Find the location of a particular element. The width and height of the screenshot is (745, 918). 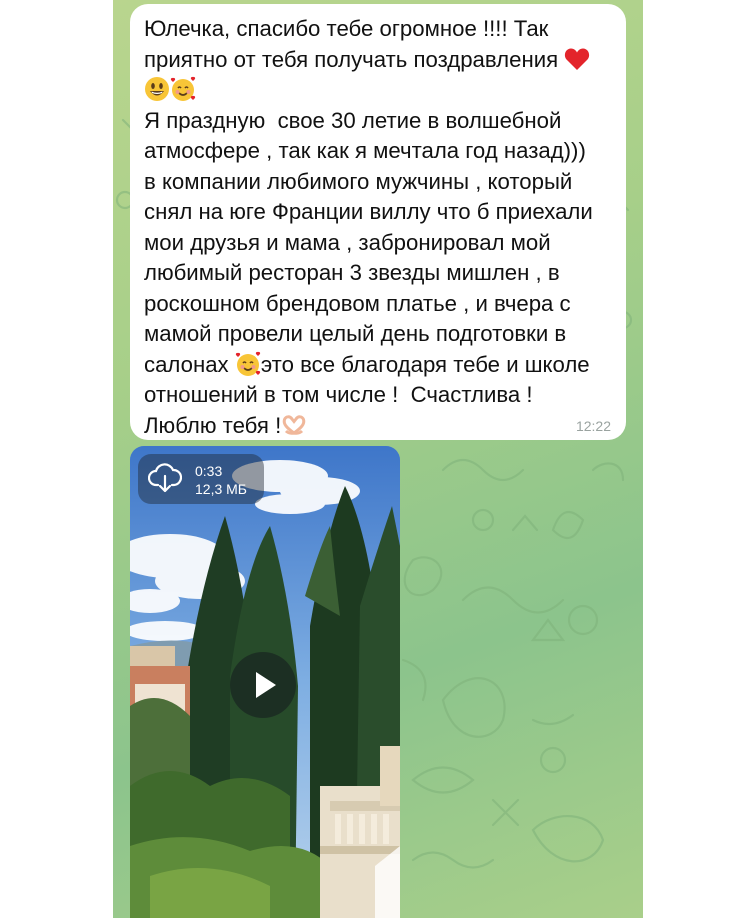

message-line: мои друзья и мама , забронировал мой is located at coordinates (347, 242).